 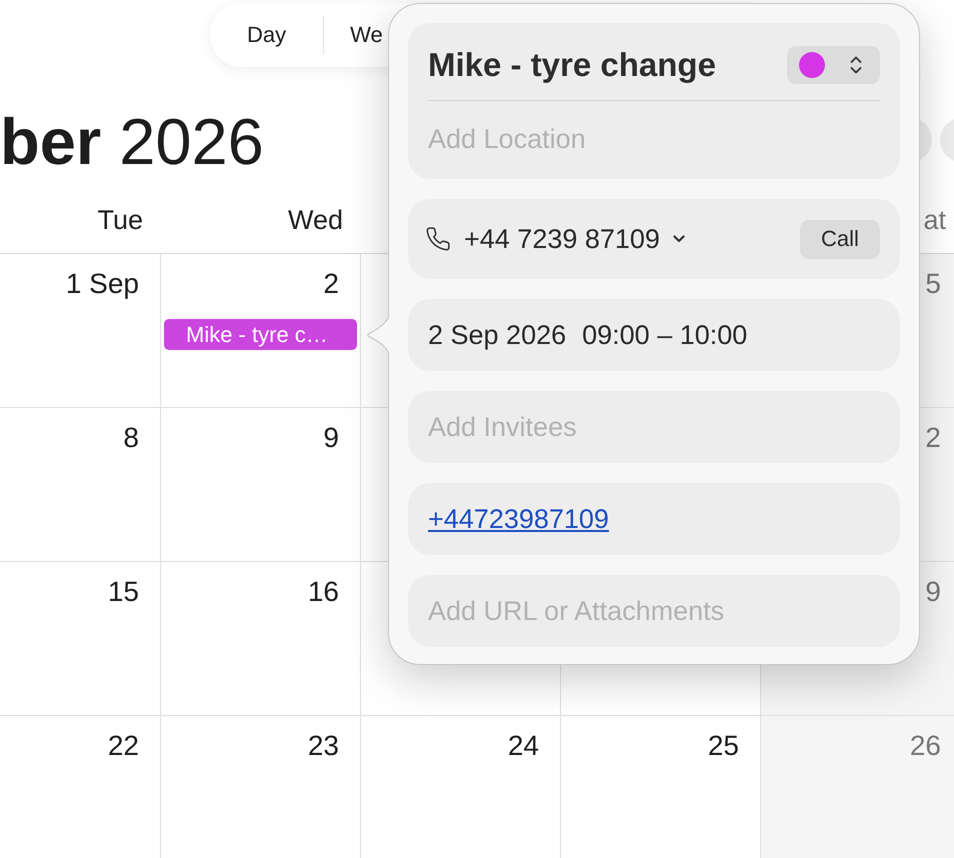 What do you see at coordinates (267, 35) in the screenshot?
I see `view-tab: Day` at bounding box center [267, 35].